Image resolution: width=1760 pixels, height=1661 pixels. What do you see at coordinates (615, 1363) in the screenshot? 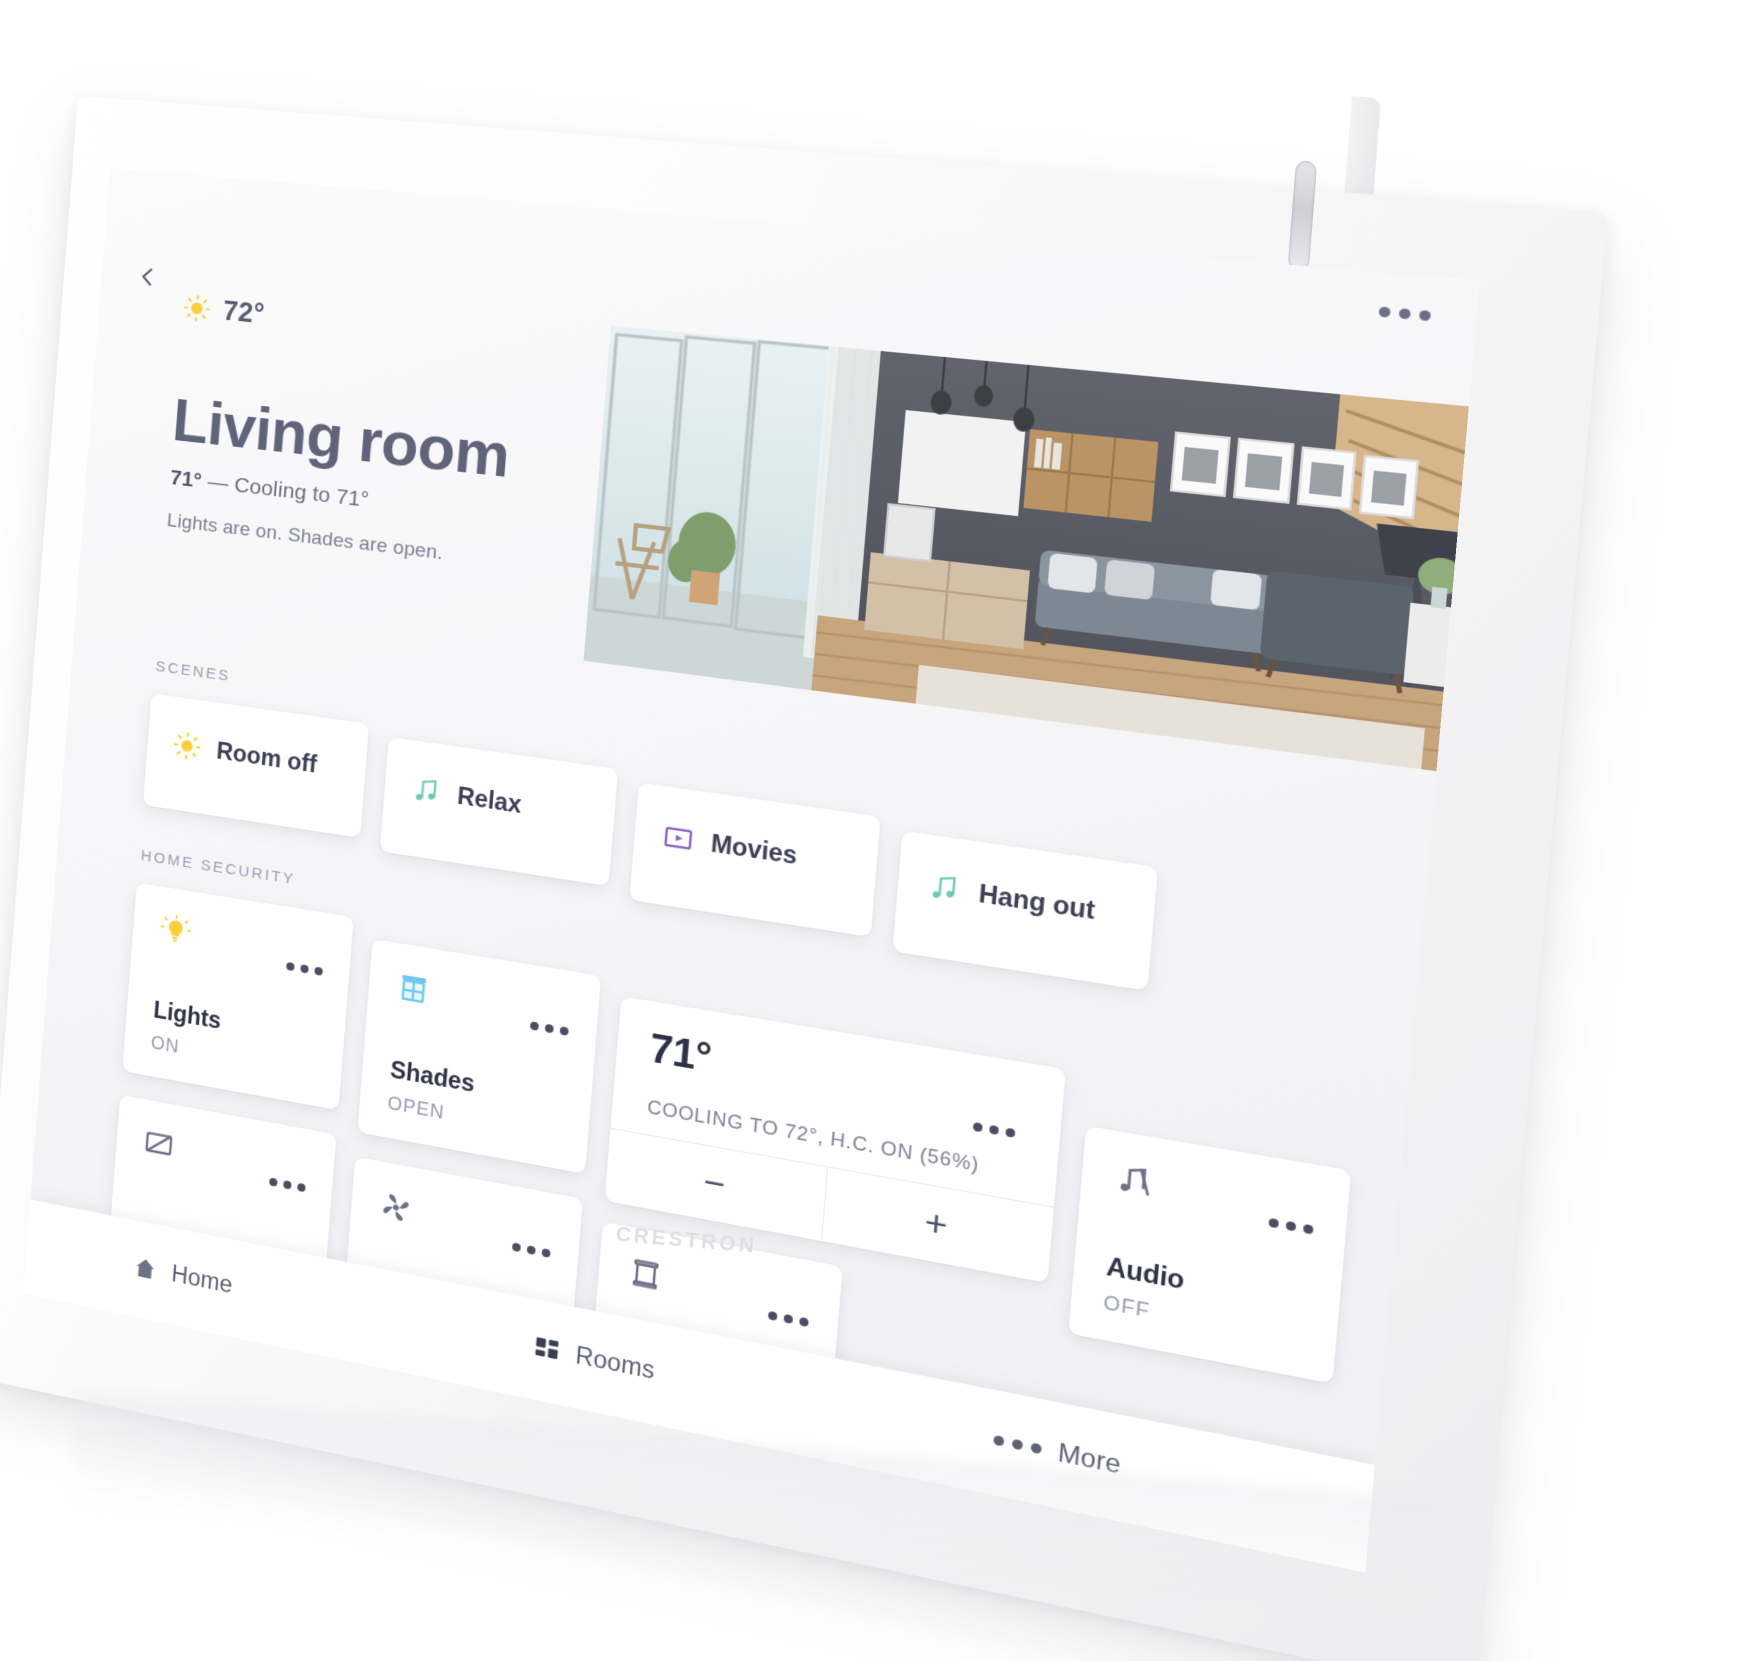
I see `nav-label: Rooms` at bounding box center [615, 1363].